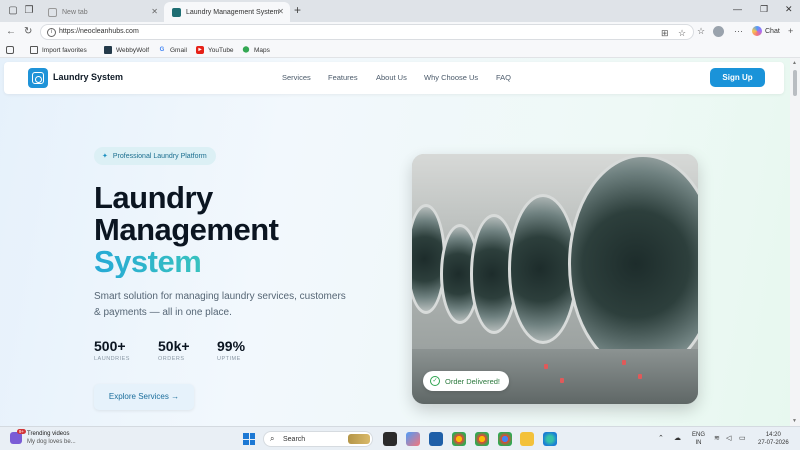  What do you see at coordinates (698, 443) in the screenshot?
I see `lang-region: IN` at bounding box center [698, 443].